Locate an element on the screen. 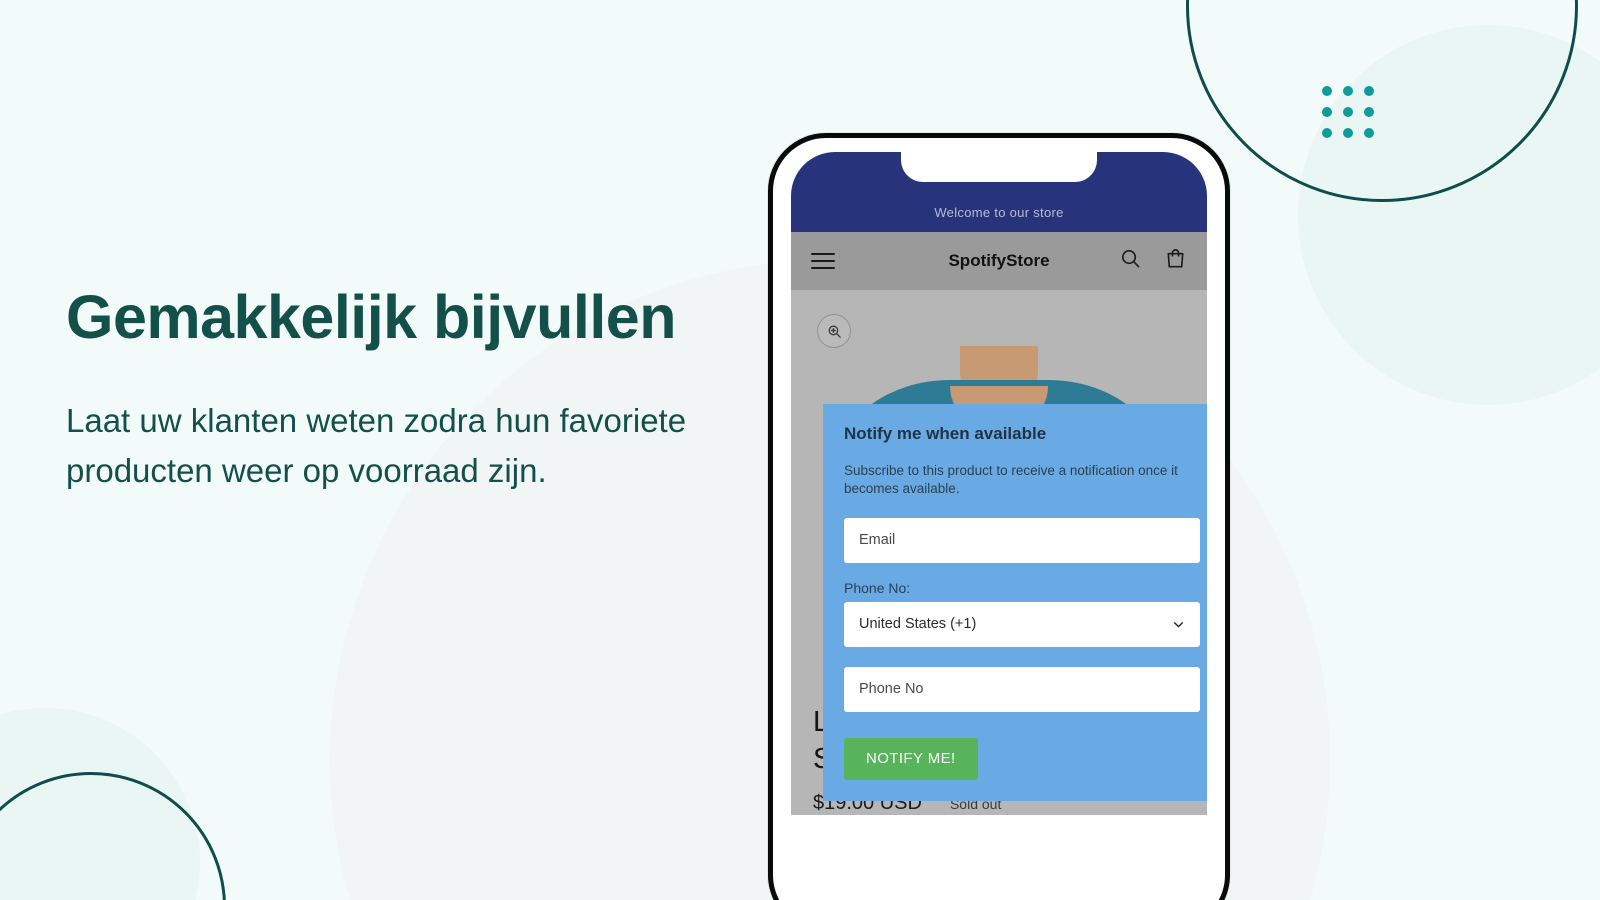  country-code-value: United States (+1) is located at coordinates (918, 624).